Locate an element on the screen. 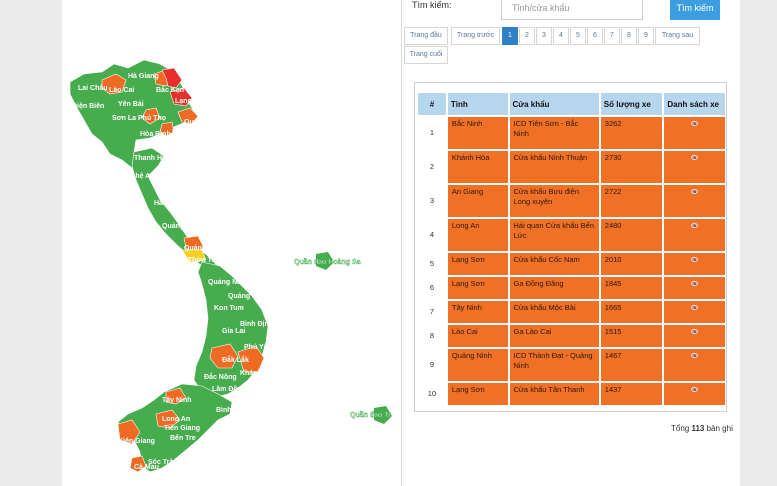 This screenshot has width=777, height=486. search-button: Tìm kiếm is located at coordinates (695, 10).